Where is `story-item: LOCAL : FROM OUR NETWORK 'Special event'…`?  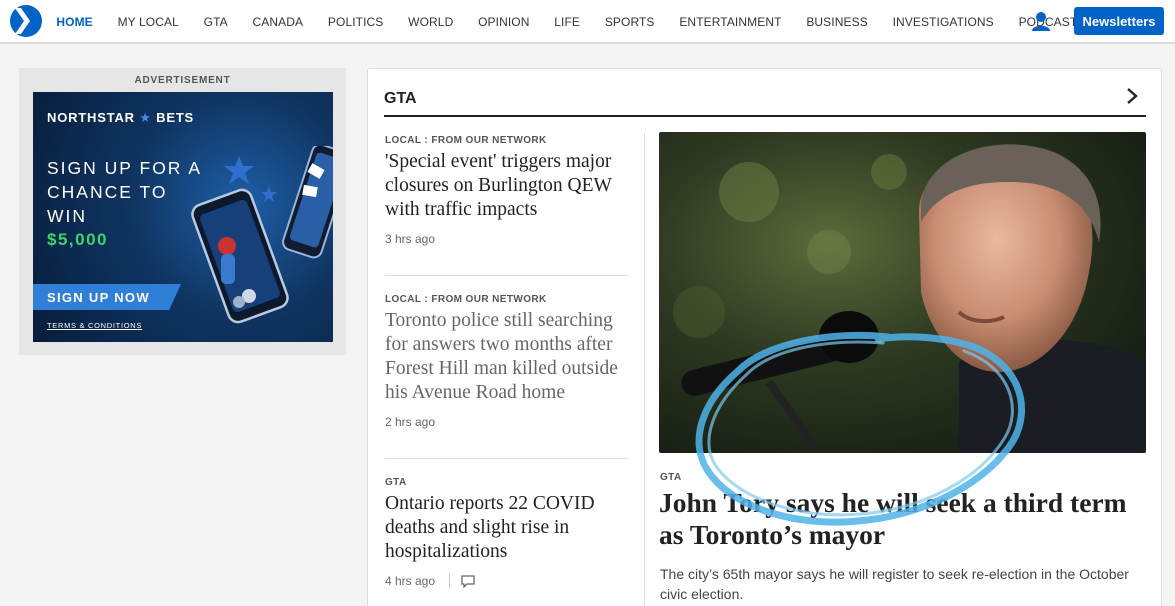 story-item: LOCAL : FROM OUR NETWORK 'Special event'… is located at coordinates (506, 190).